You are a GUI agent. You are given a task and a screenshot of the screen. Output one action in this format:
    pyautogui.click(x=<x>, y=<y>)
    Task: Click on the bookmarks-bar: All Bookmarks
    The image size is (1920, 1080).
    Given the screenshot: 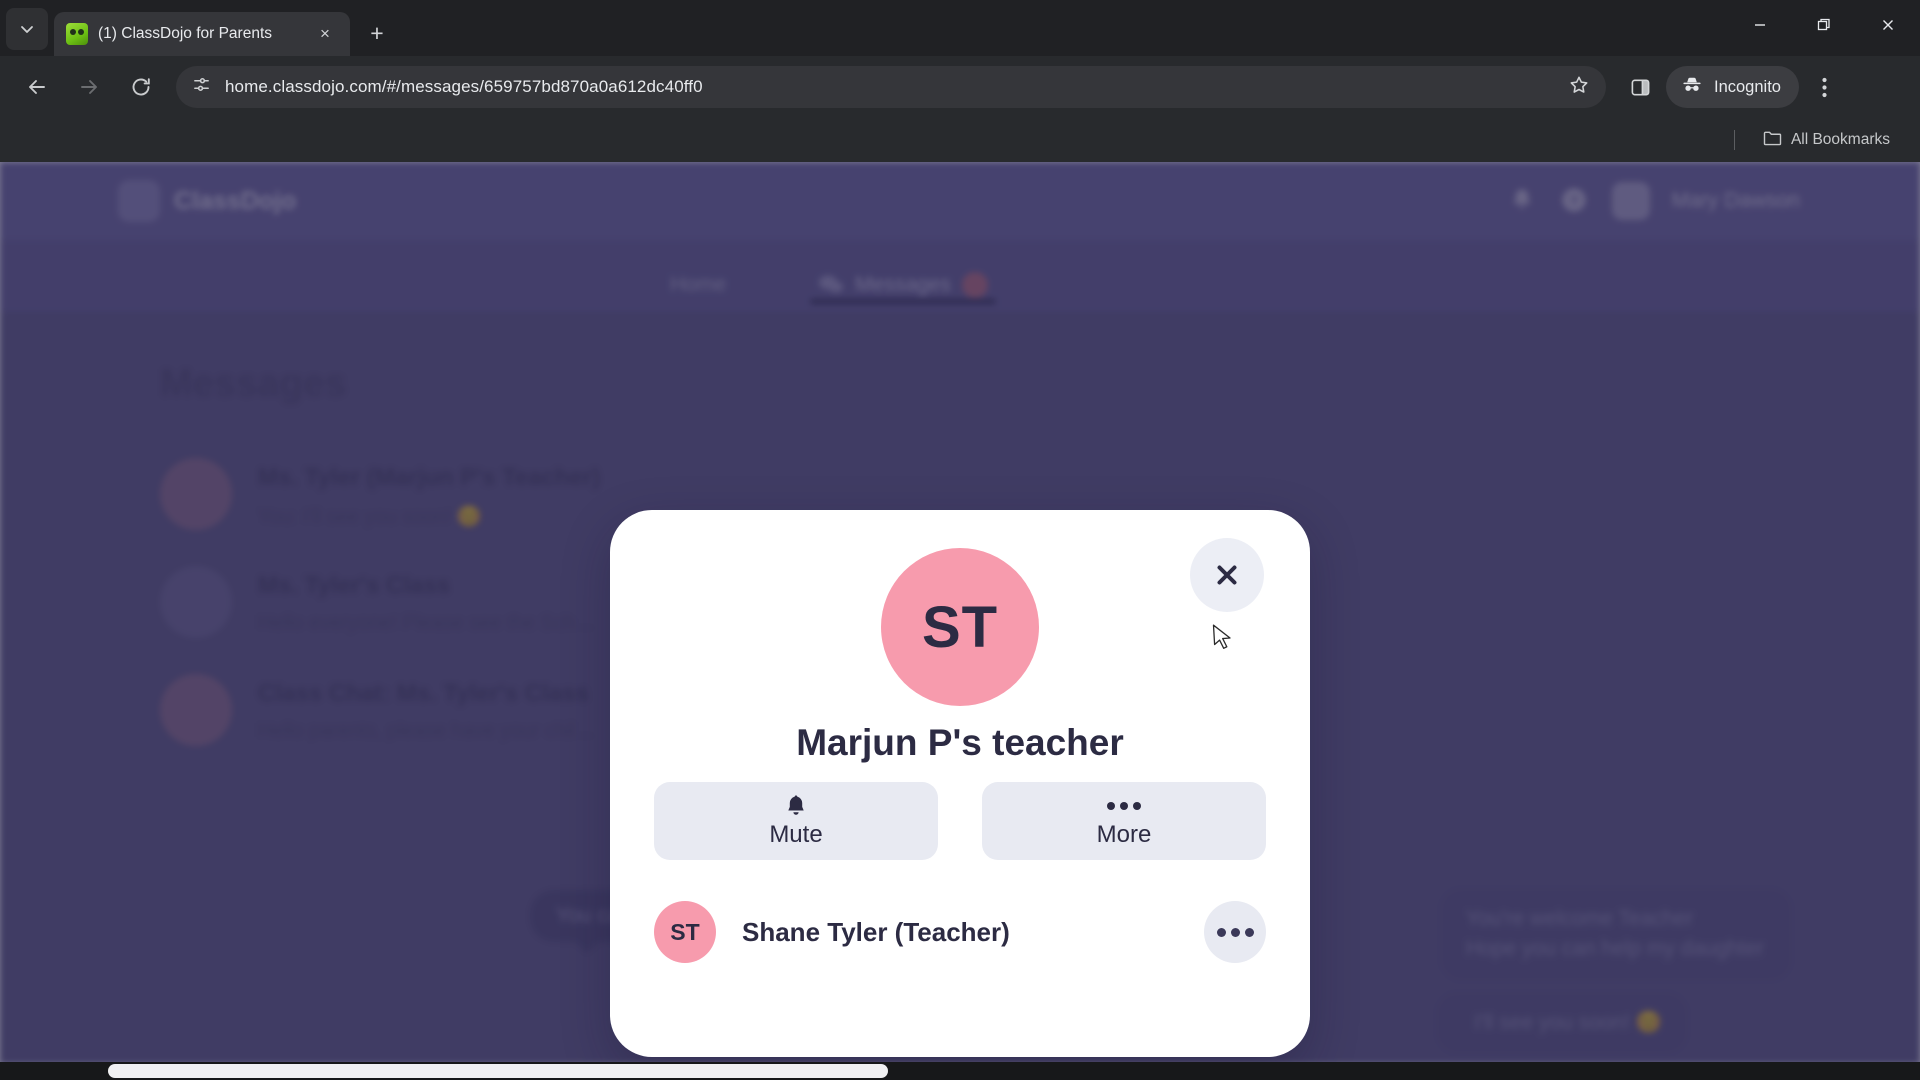 What is the action you would take?
    pyautogui.click(x=960, y=140)
    